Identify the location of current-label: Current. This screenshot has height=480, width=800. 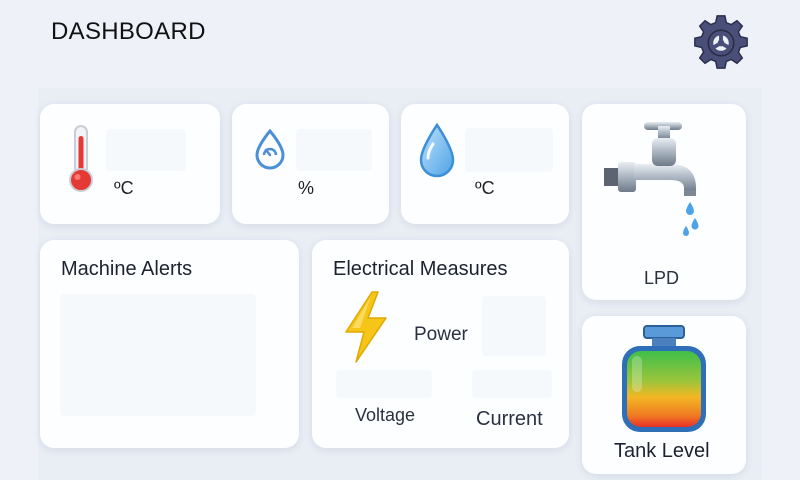
(509, 419).